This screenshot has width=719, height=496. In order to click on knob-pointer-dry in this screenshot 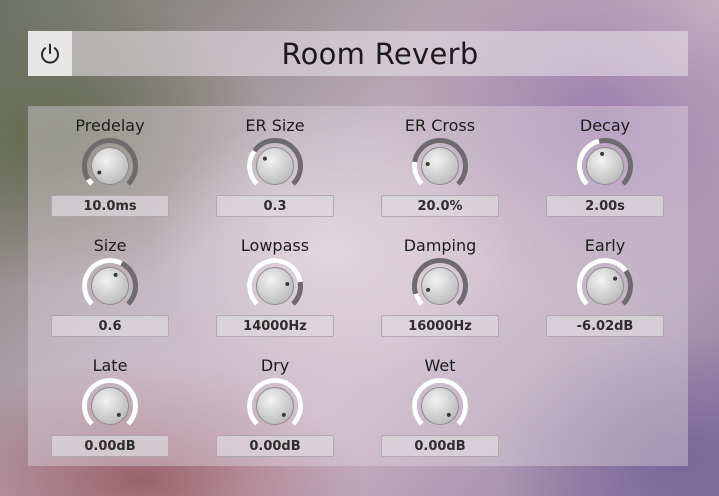, I will do `click(283, 414)`.